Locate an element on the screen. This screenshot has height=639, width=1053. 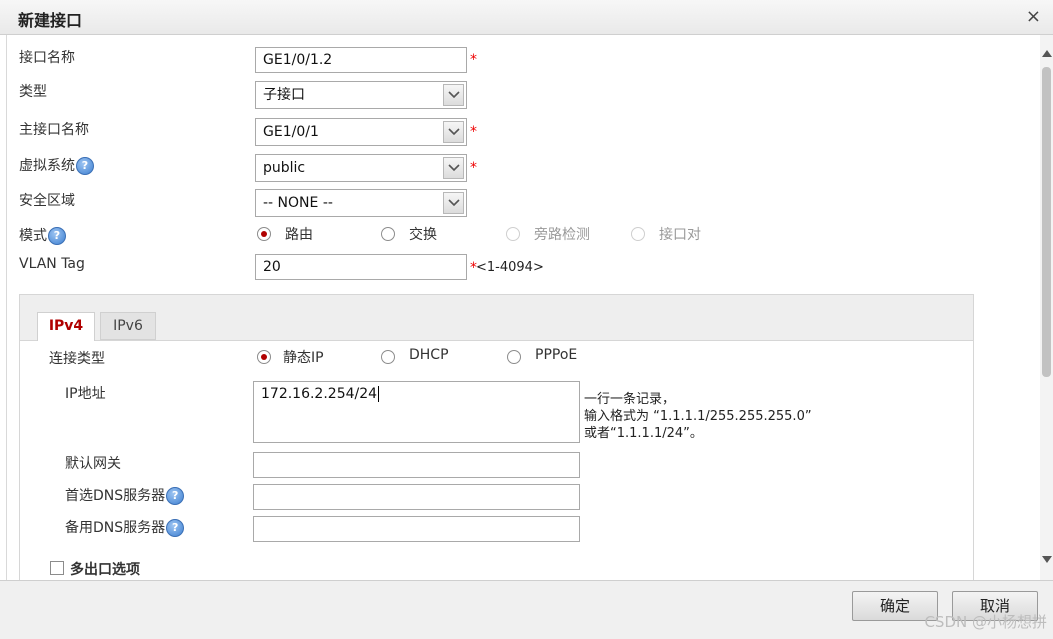
tab-ipv6: IPv6 is located at coordinates (128, 326).